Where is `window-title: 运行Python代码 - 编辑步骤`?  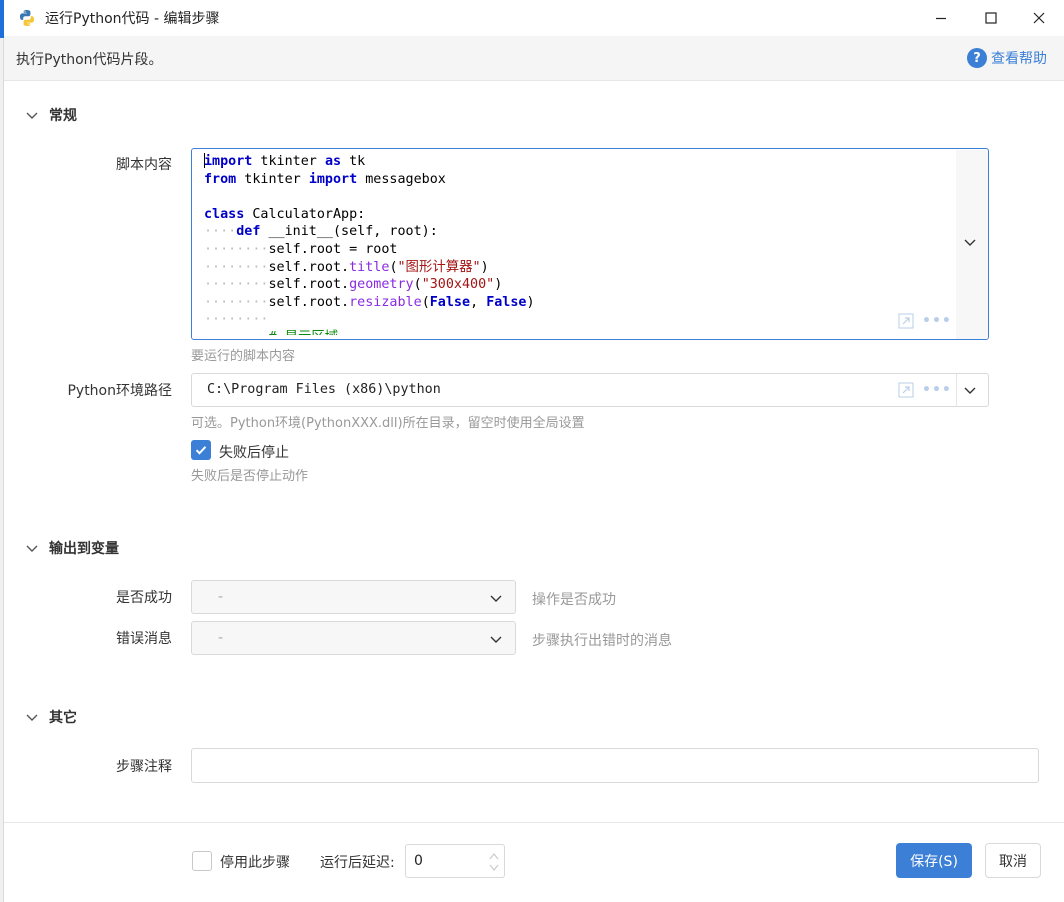 window-title: 运行Python代码 - 编辑步骤 is located at coordinates (132, 19).